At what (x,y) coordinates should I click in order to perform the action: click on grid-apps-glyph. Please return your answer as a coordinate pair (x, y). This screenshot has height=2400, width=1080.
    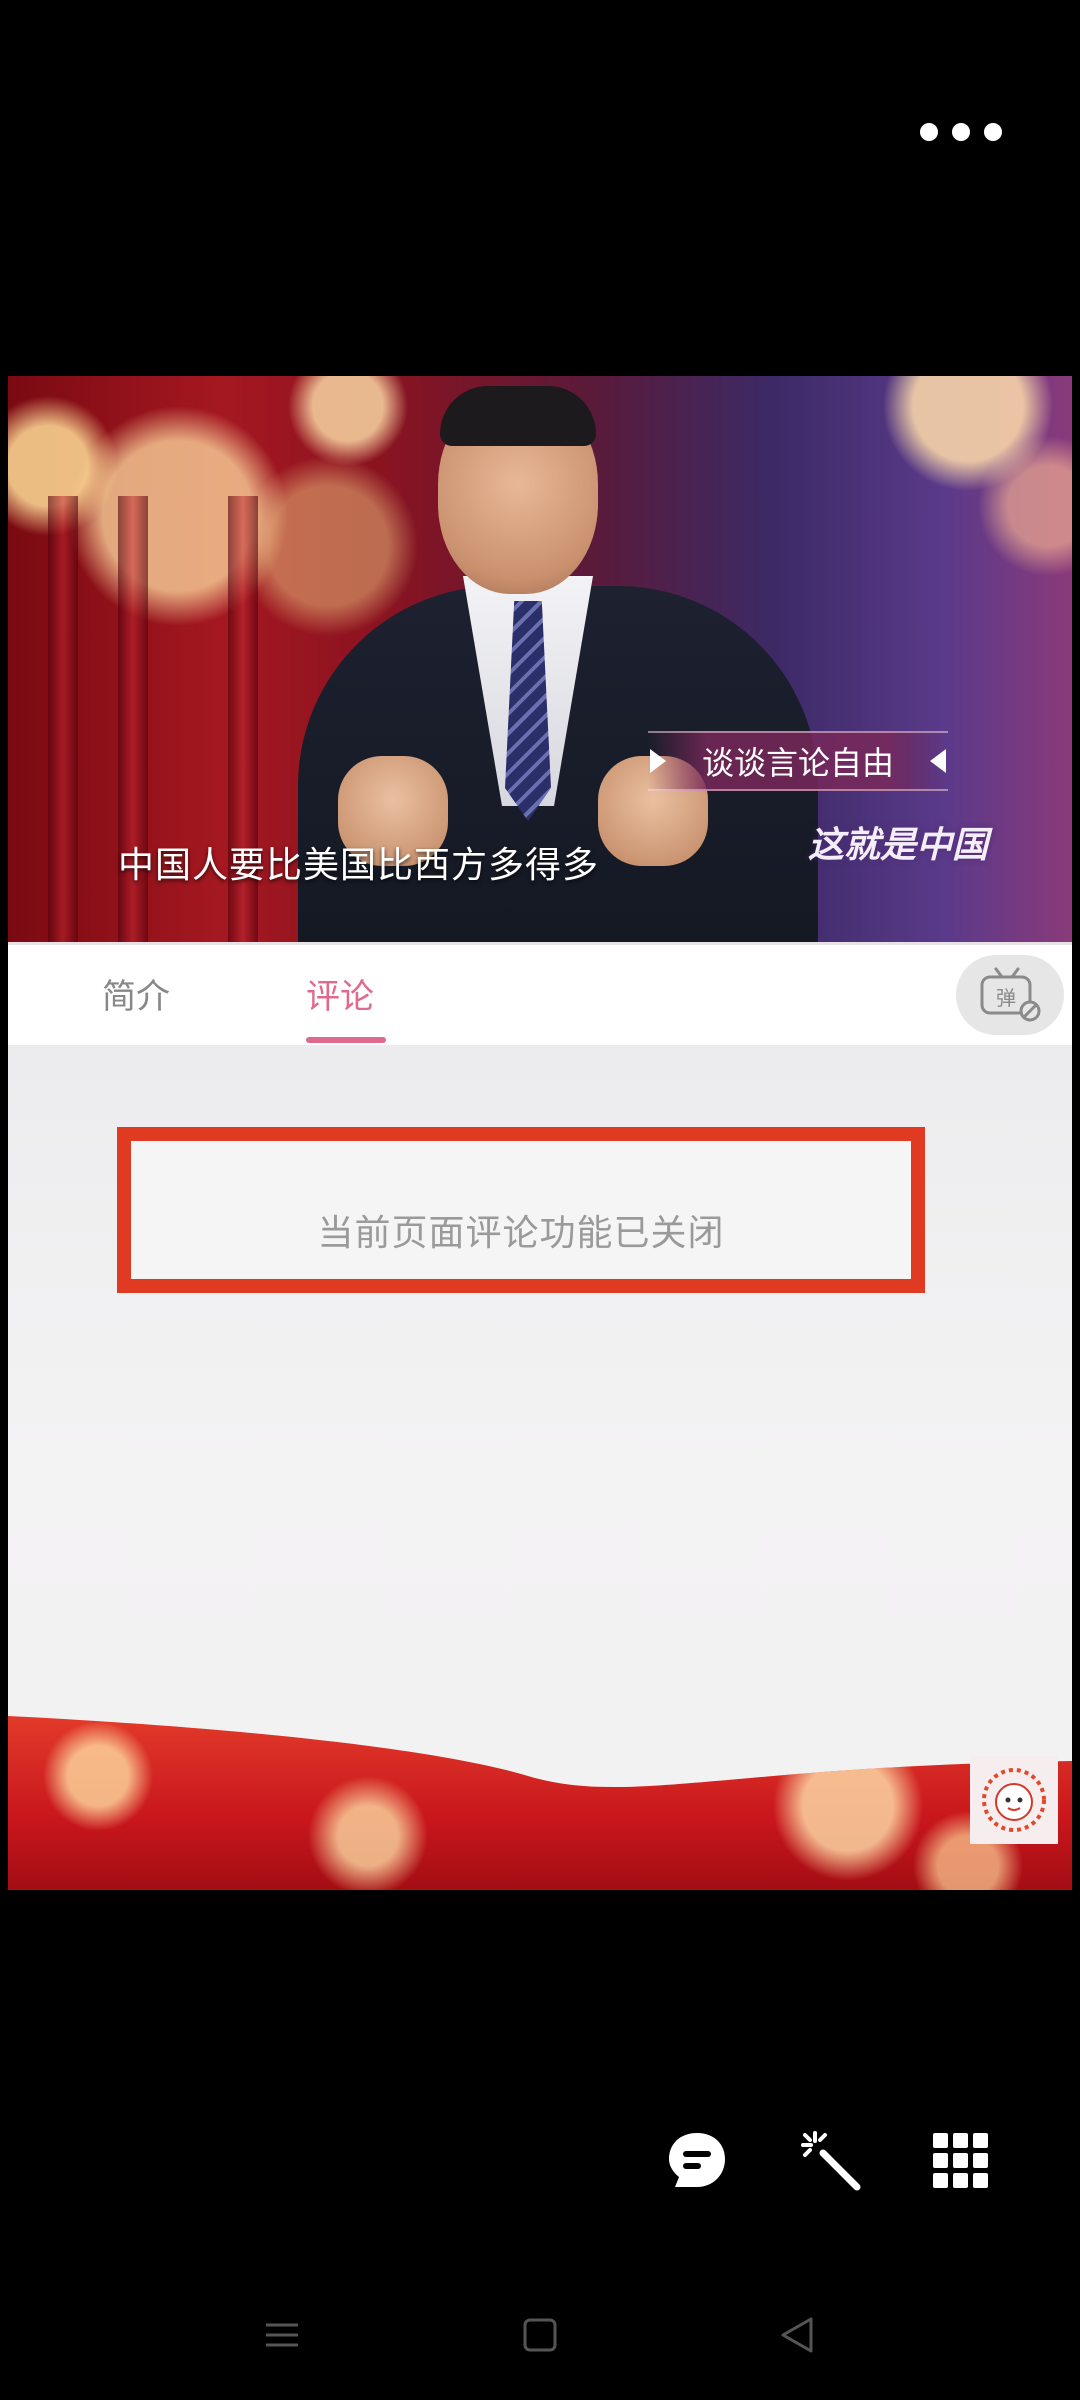
    Looking at the image, I should click on (960, 2160).